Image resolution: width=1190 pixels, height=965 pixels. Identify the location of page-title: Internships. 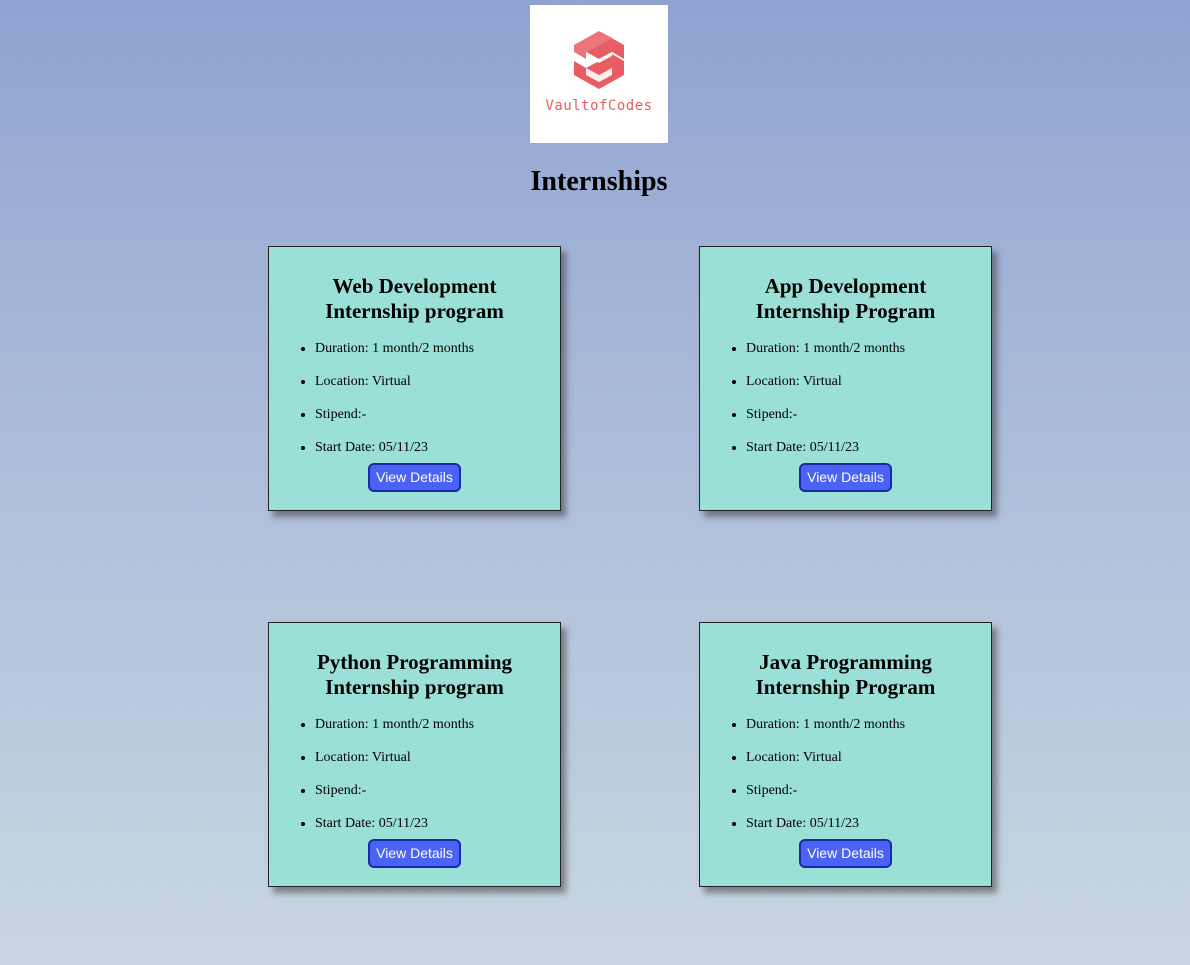
(599, 181).